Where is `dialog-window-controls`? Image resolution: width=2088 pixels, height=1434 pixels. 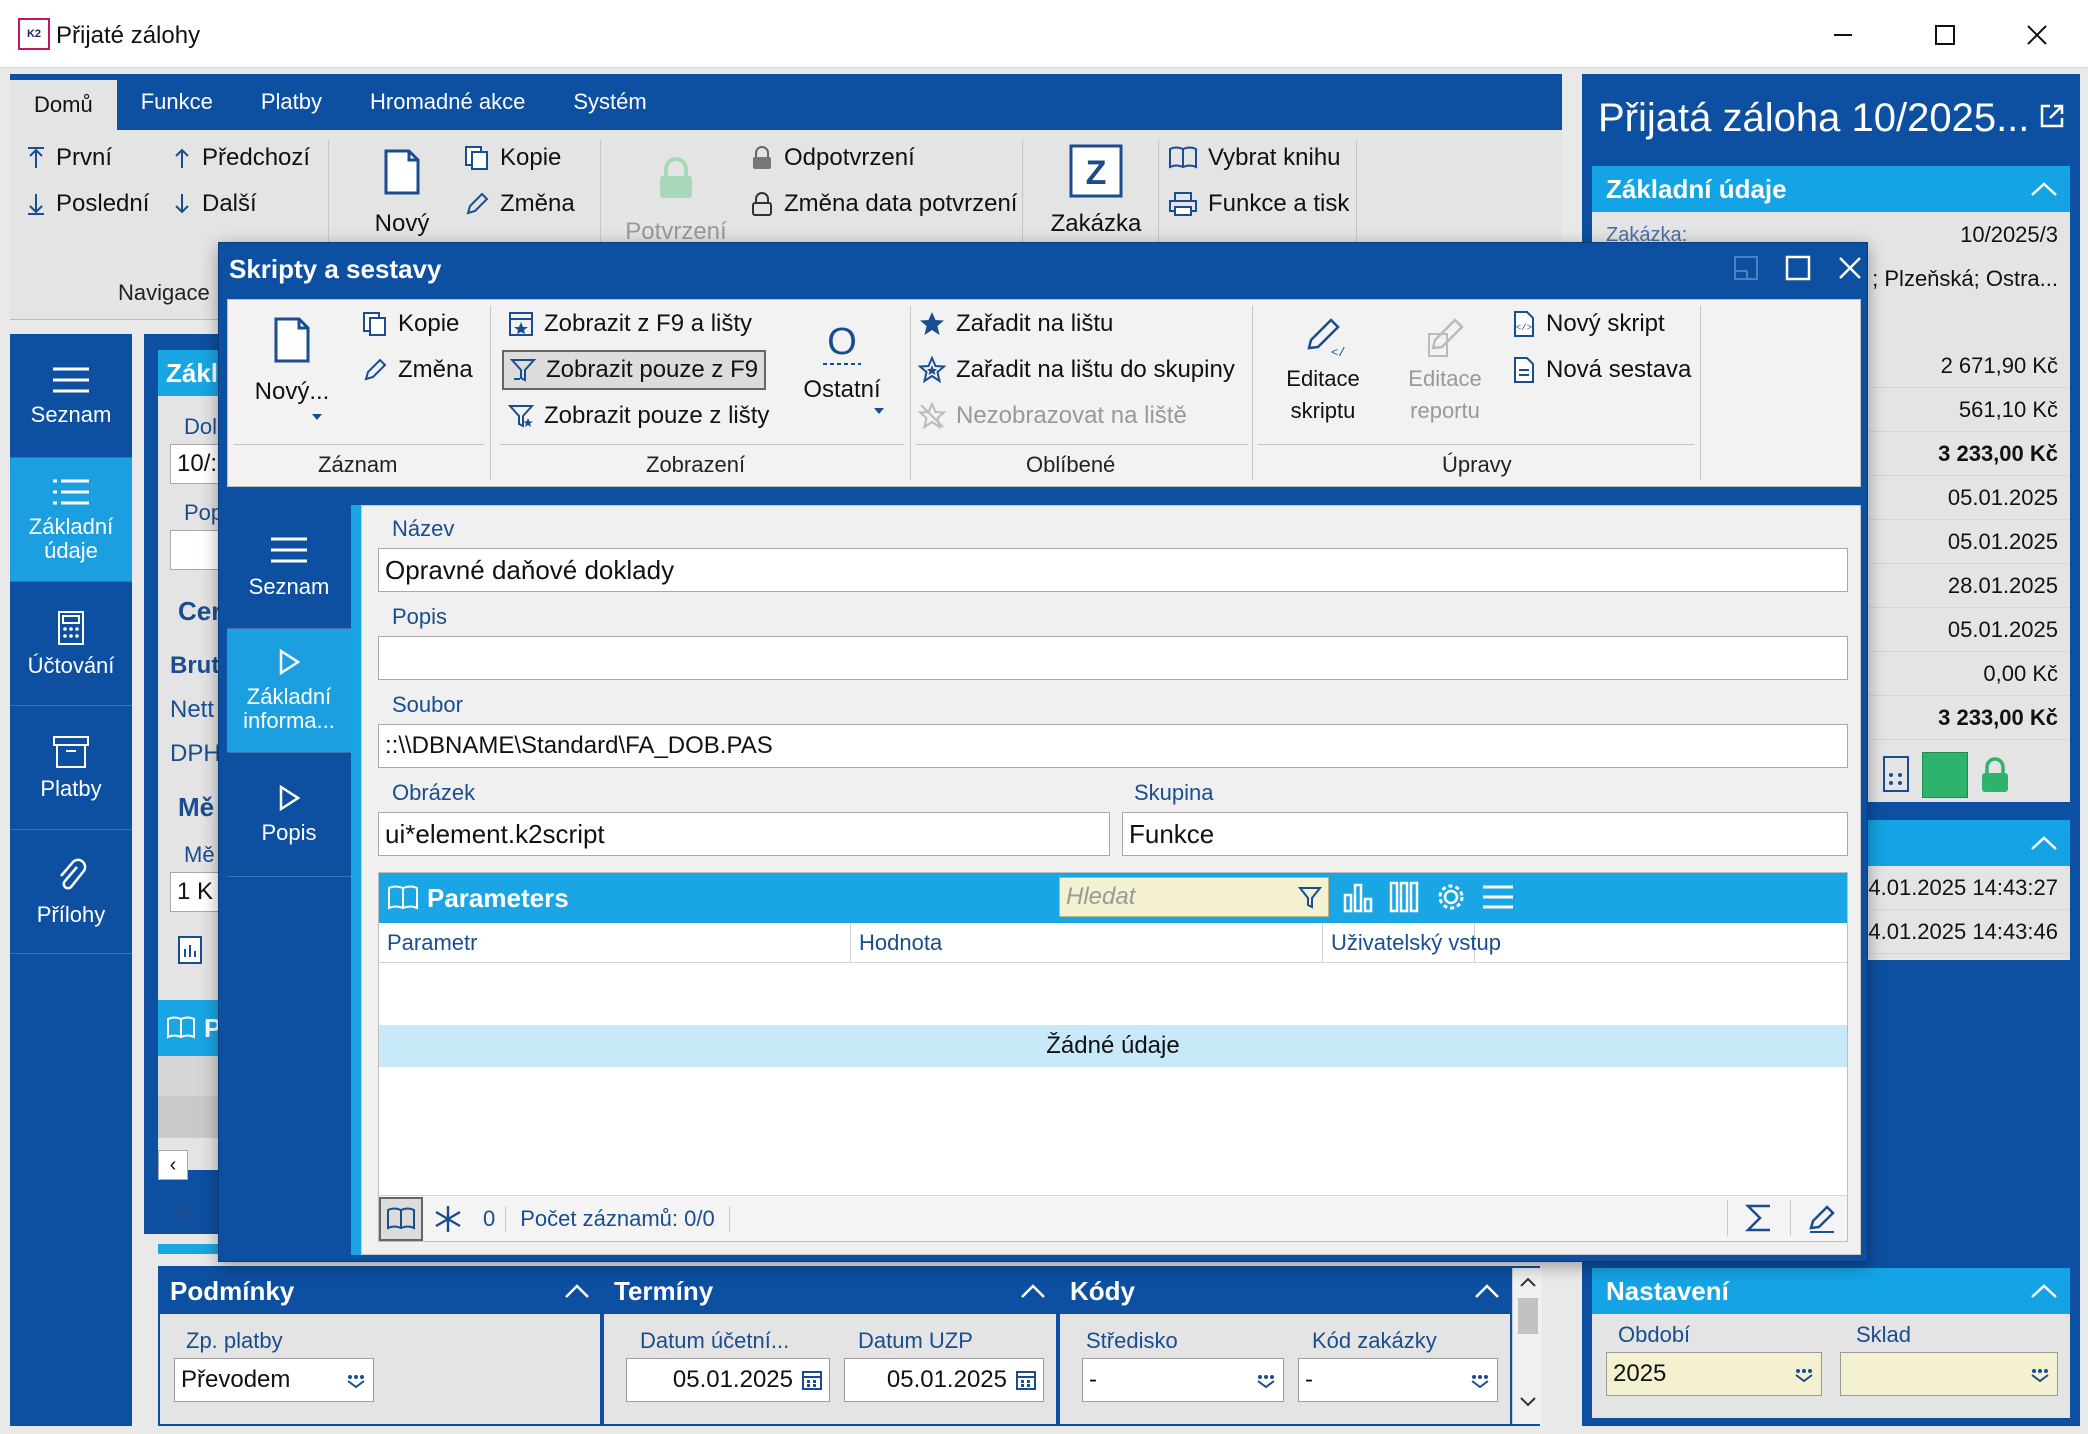 dialog-window-controls is located at coordinates (1798, 268).